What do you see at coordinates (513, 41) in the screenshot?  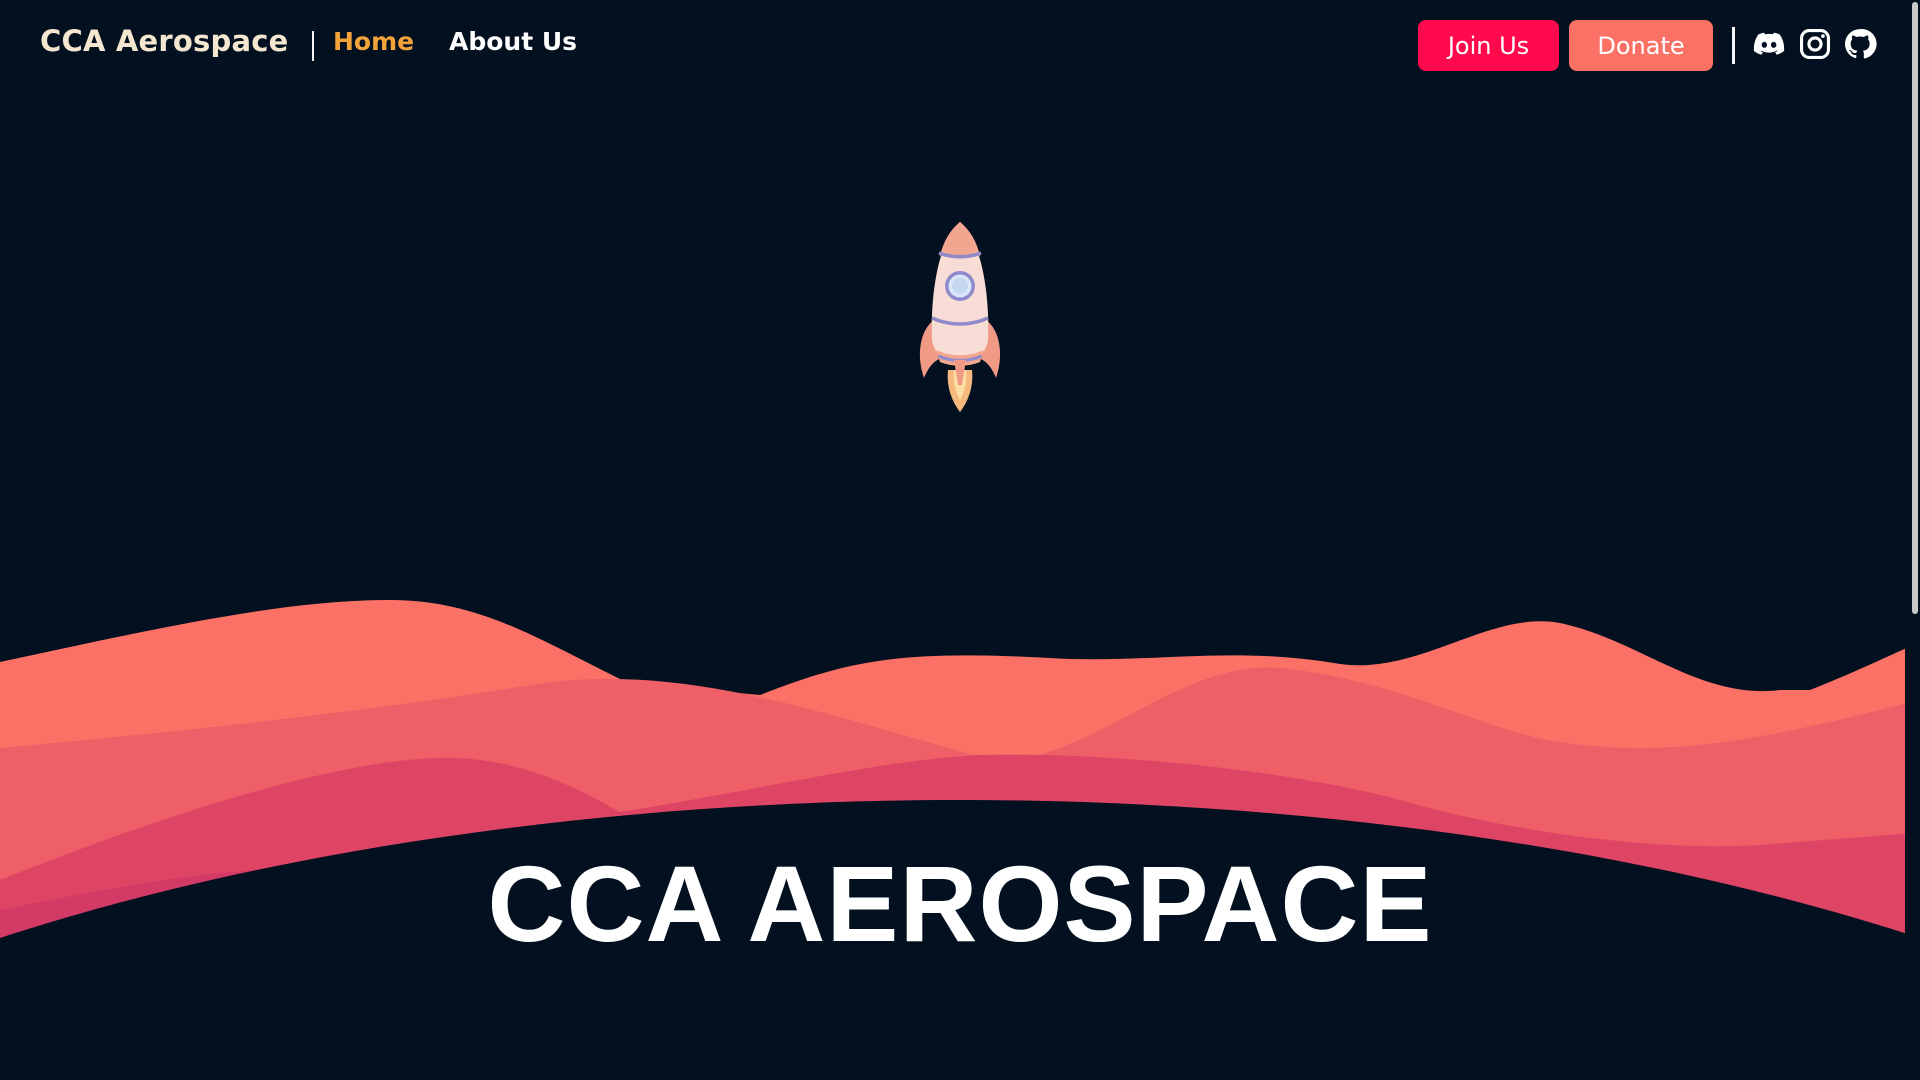 I see `nav-link-about-us: About Us` at bounding box center [513, 41].